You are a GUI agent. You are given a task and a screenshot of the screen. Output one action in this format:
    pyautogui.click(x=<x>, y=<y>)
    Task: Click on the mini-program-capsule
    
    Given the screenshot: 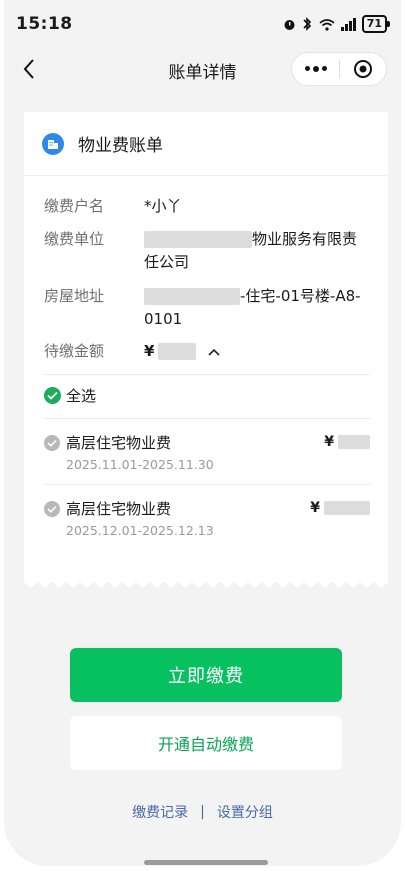 What is the action you would take?
    pyautogui.click(x=339, y=69)
    